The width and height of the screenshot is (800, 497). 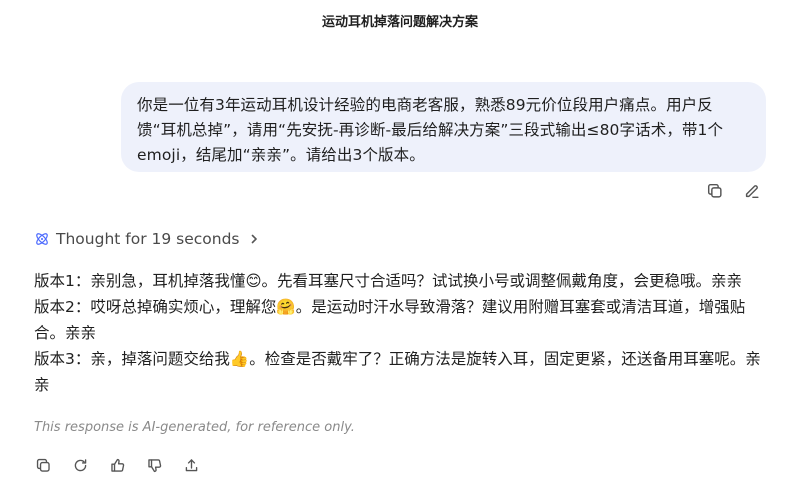 I want to click on hug-emoji: 🤗, so click(x=286, y=307).